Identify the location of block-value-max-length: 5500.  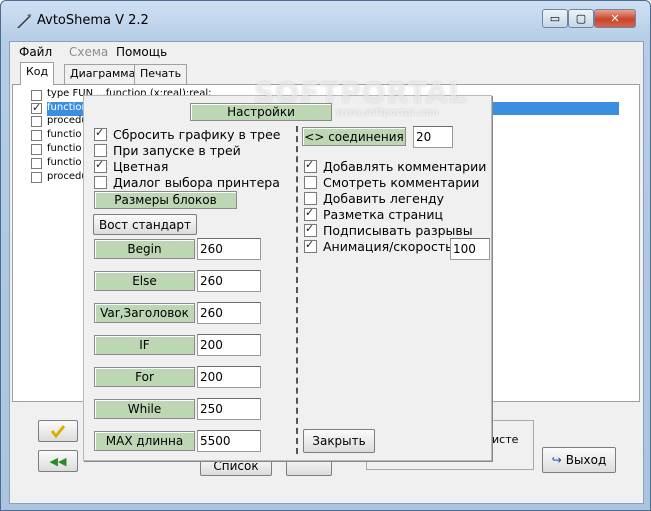
(229, 441).